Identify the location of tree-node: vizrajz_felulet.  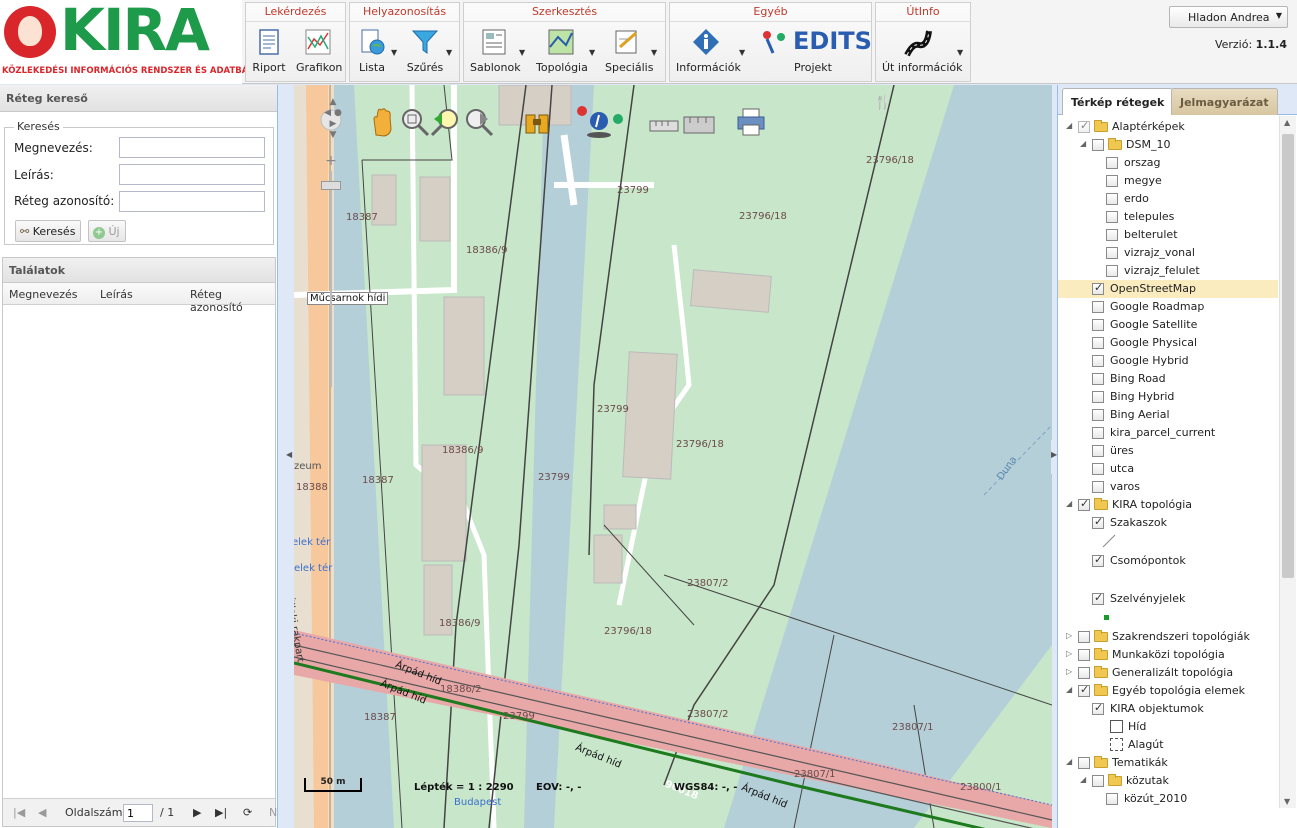
(1168, 271).